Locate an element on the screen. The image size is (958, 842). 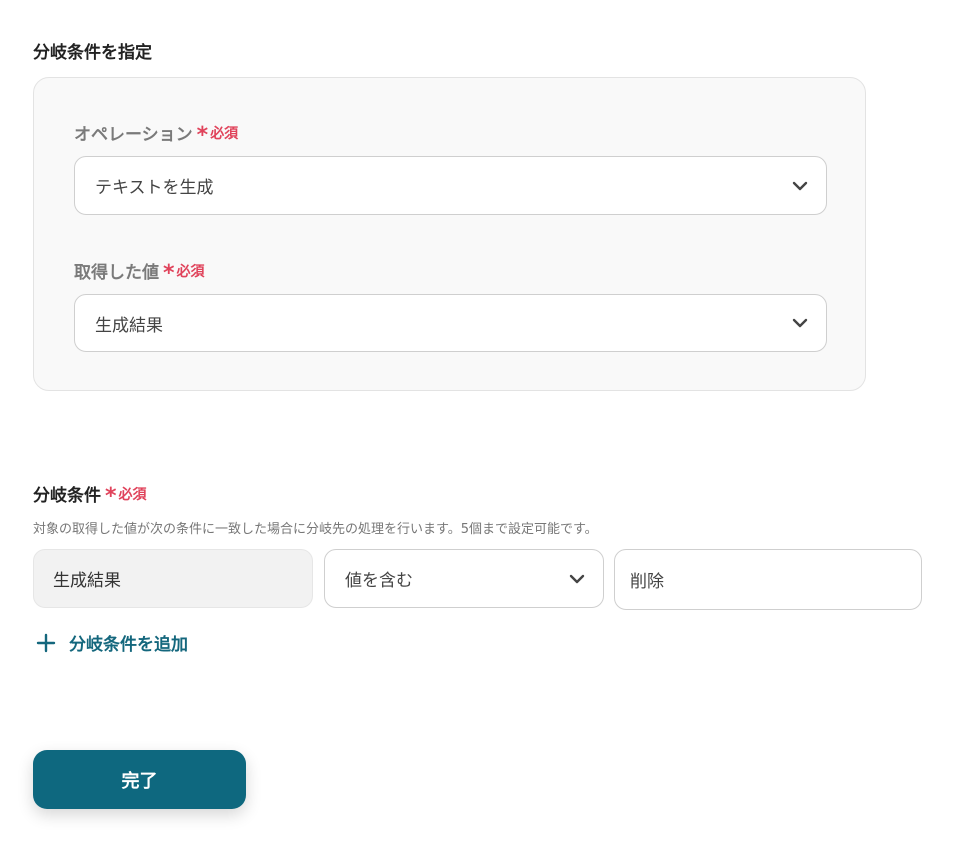
operation-label: オペレーション * 必須 is located at coordinates (156, 134).